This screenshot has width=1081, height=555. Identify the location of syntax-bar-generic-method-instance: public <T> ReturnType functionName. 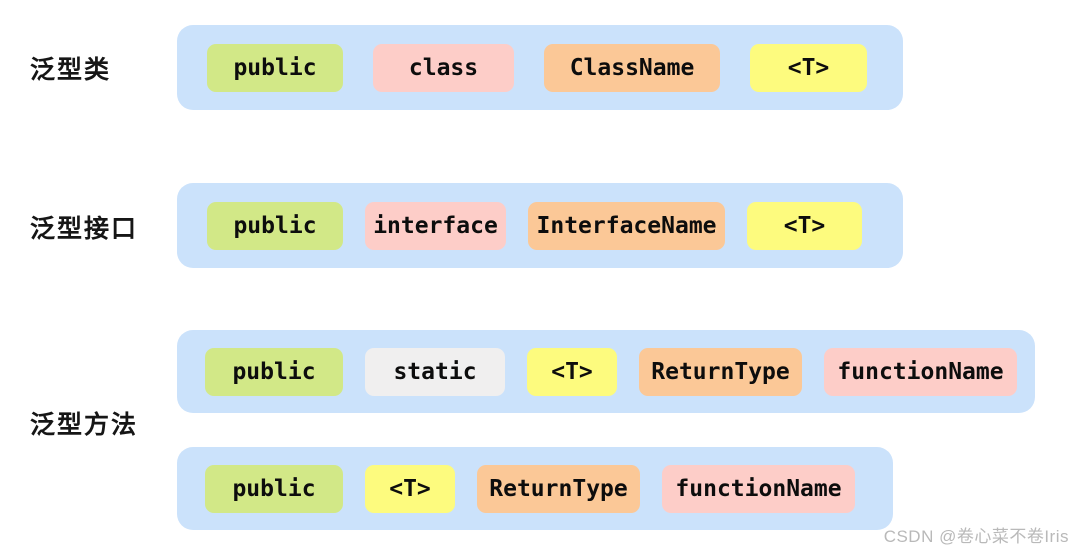
(535, 488).